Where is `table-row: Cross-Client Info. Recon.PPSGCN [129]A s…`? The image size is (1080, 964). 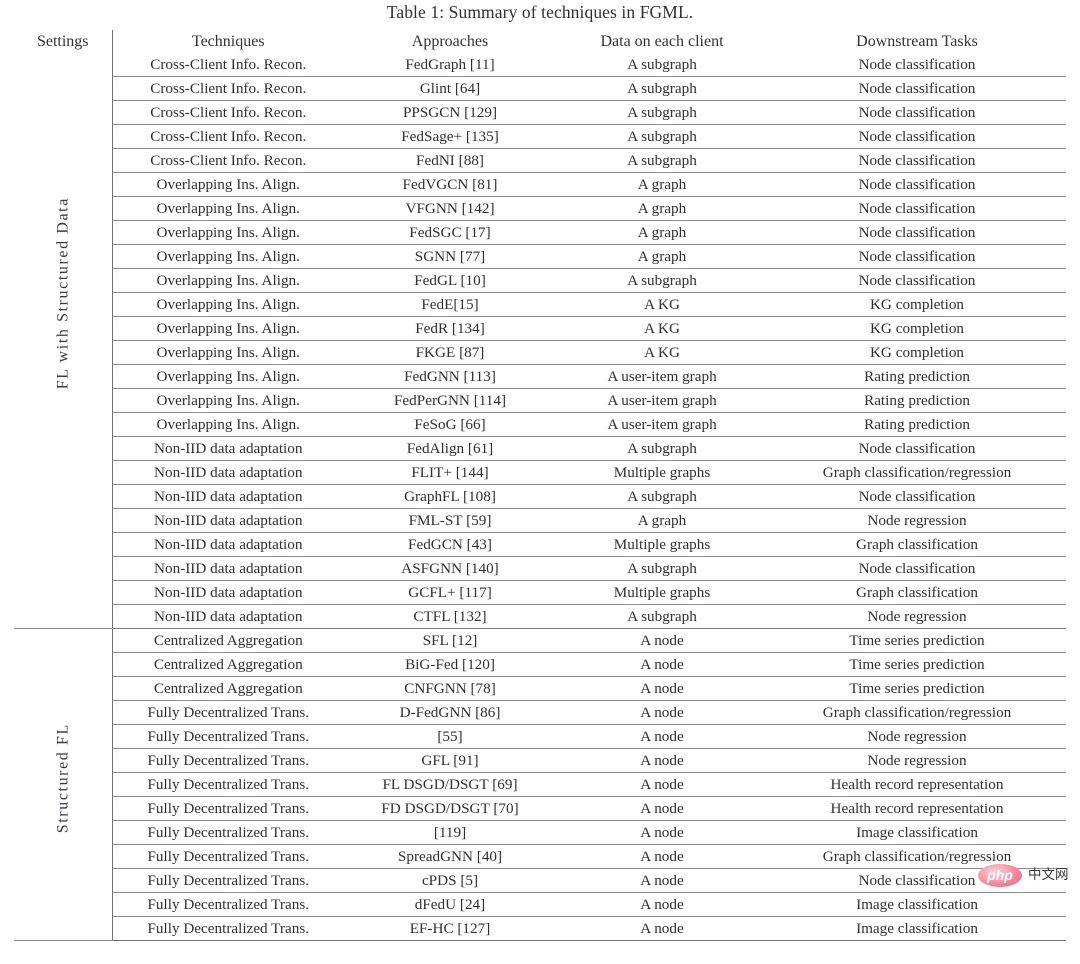
table-row: Cross-Client Info. Recon.PPSGCN [129]A s… is located at coordinates (540, 113).